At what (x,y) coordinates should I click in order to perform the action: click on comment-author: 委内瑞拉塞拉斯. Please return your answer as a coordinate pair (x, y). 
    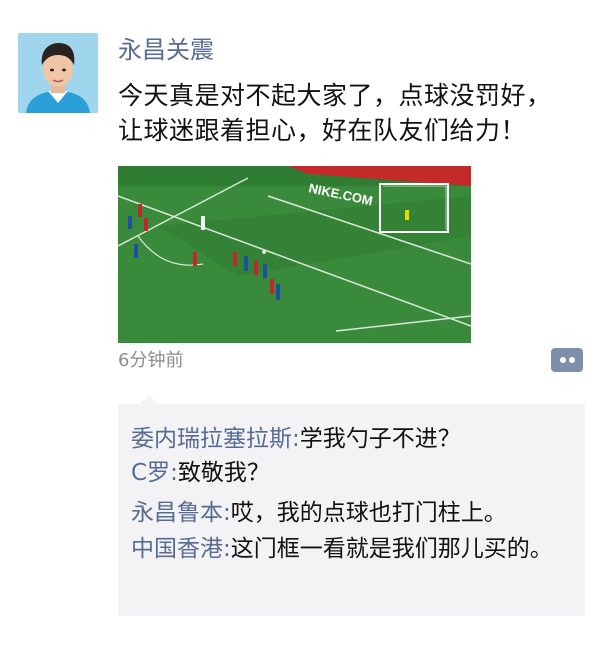
    Looking at the image, I should click on (211, 439).